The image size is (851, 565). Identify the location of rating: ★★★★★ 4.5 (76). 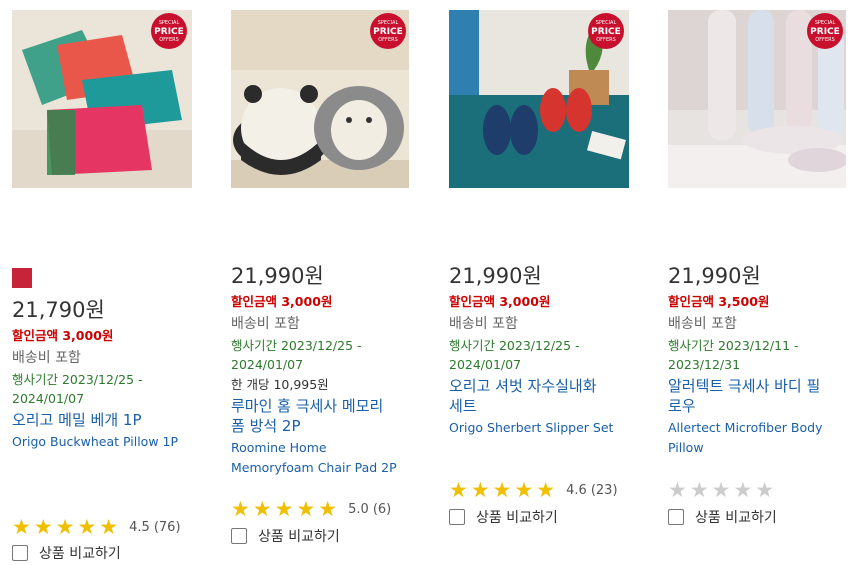
(96, 527).